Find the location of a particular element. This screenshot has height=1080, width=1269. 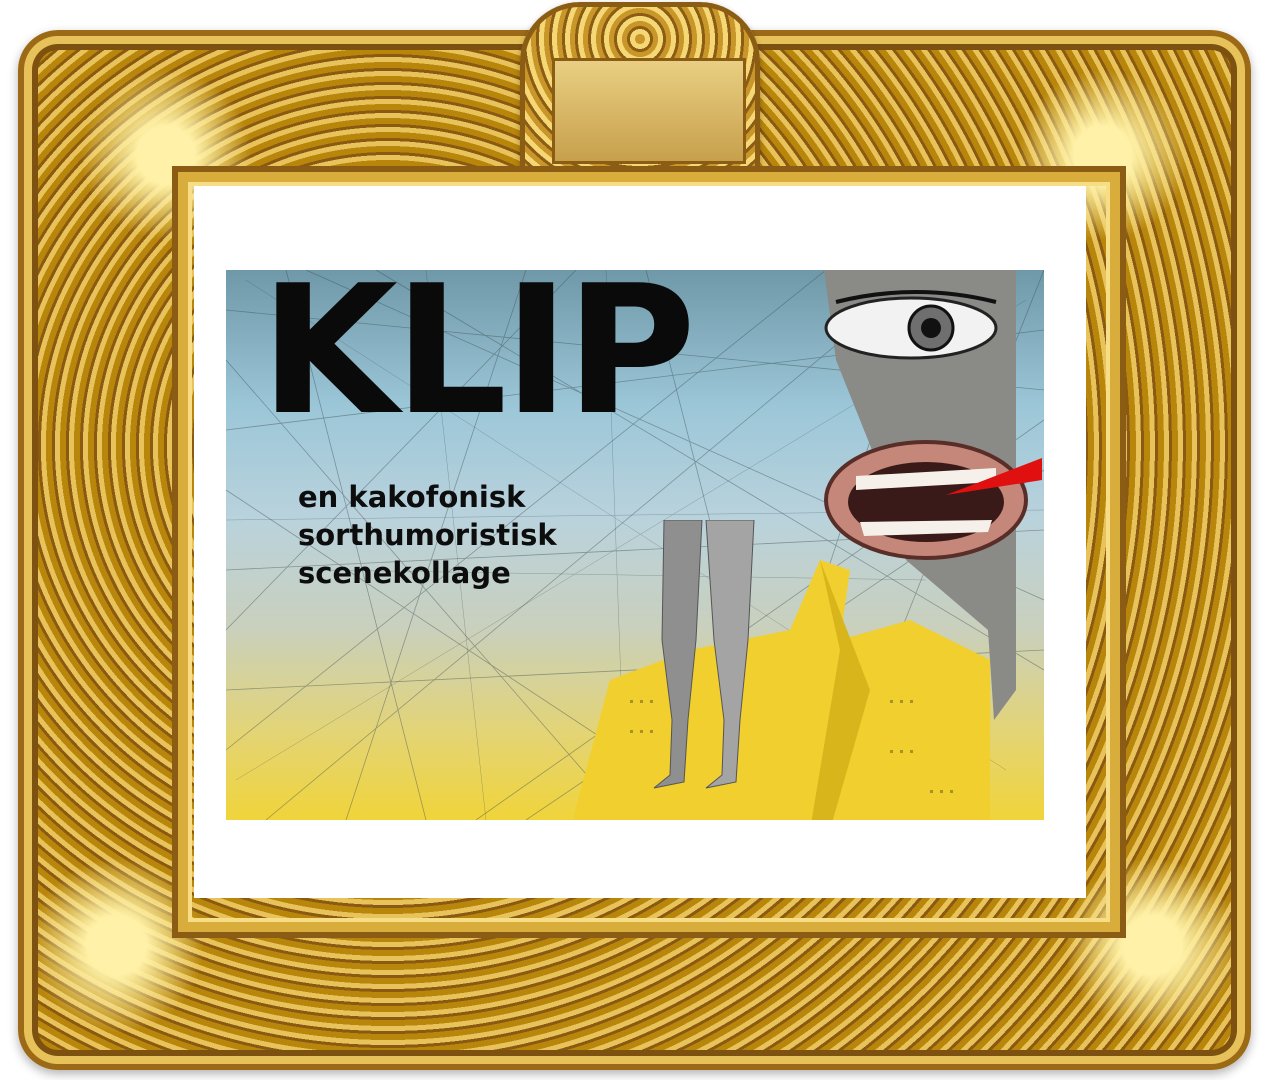

subtitle-line-2: sorthumoristisk is located at coordinates (427, 535).